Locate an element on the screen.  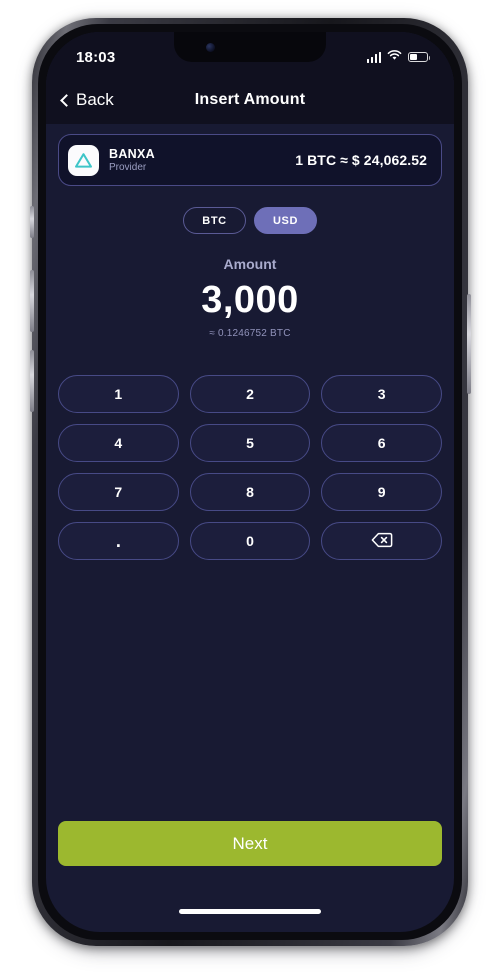
provider-text: BANXA Provider is located at coordinates (132, 160).